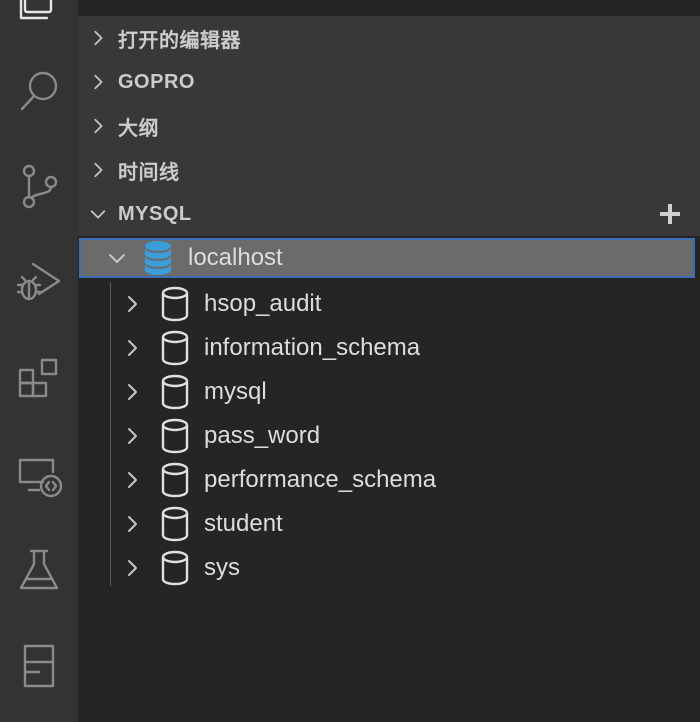  Describe the element at coordinates (235, 391) in the screenshot. I see `database-label: mysql` at that location.